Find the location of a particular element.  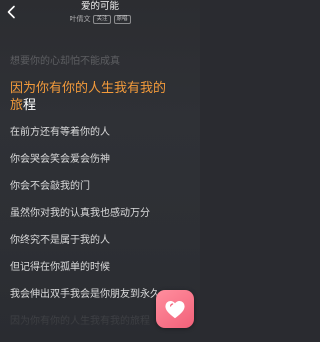

lyric-line: 但记得在你孤单的时候 is located at coordinates (101, 268).